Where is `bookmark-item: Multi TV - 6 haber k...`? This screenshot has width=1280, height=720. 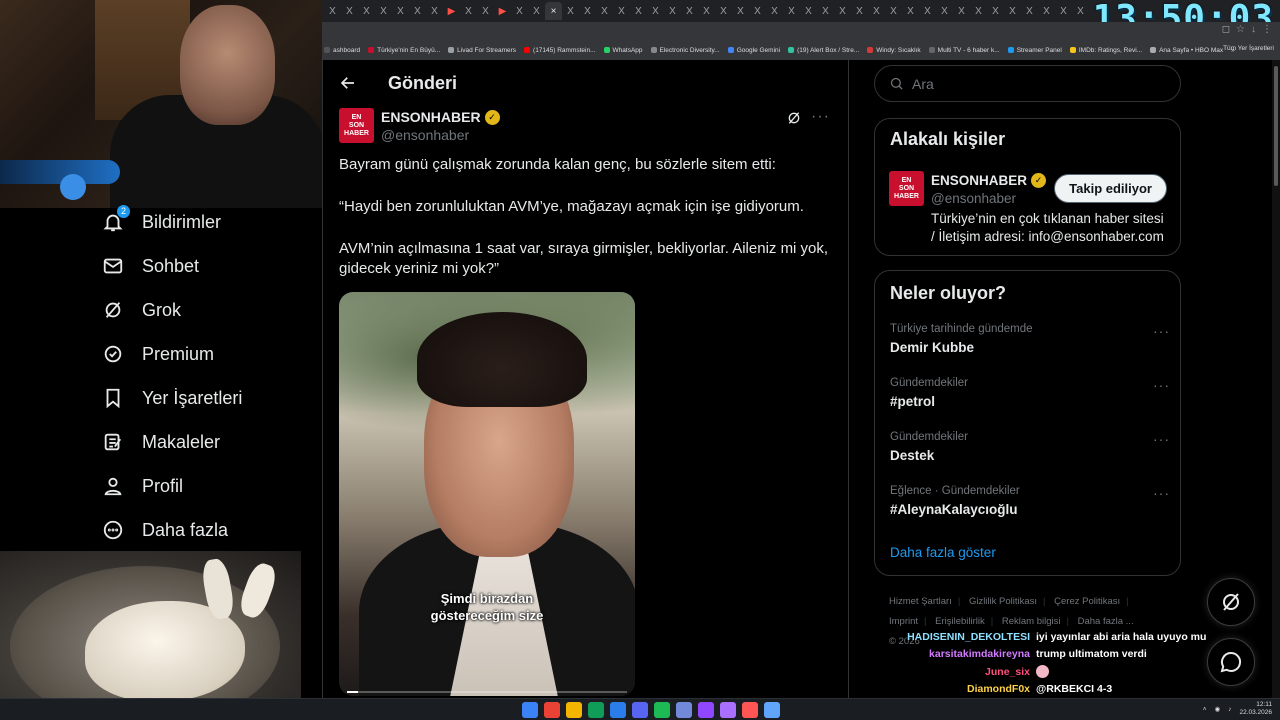 bookmark-item: Multi TV - 6 haber k... is located at coordinates (964, 50).